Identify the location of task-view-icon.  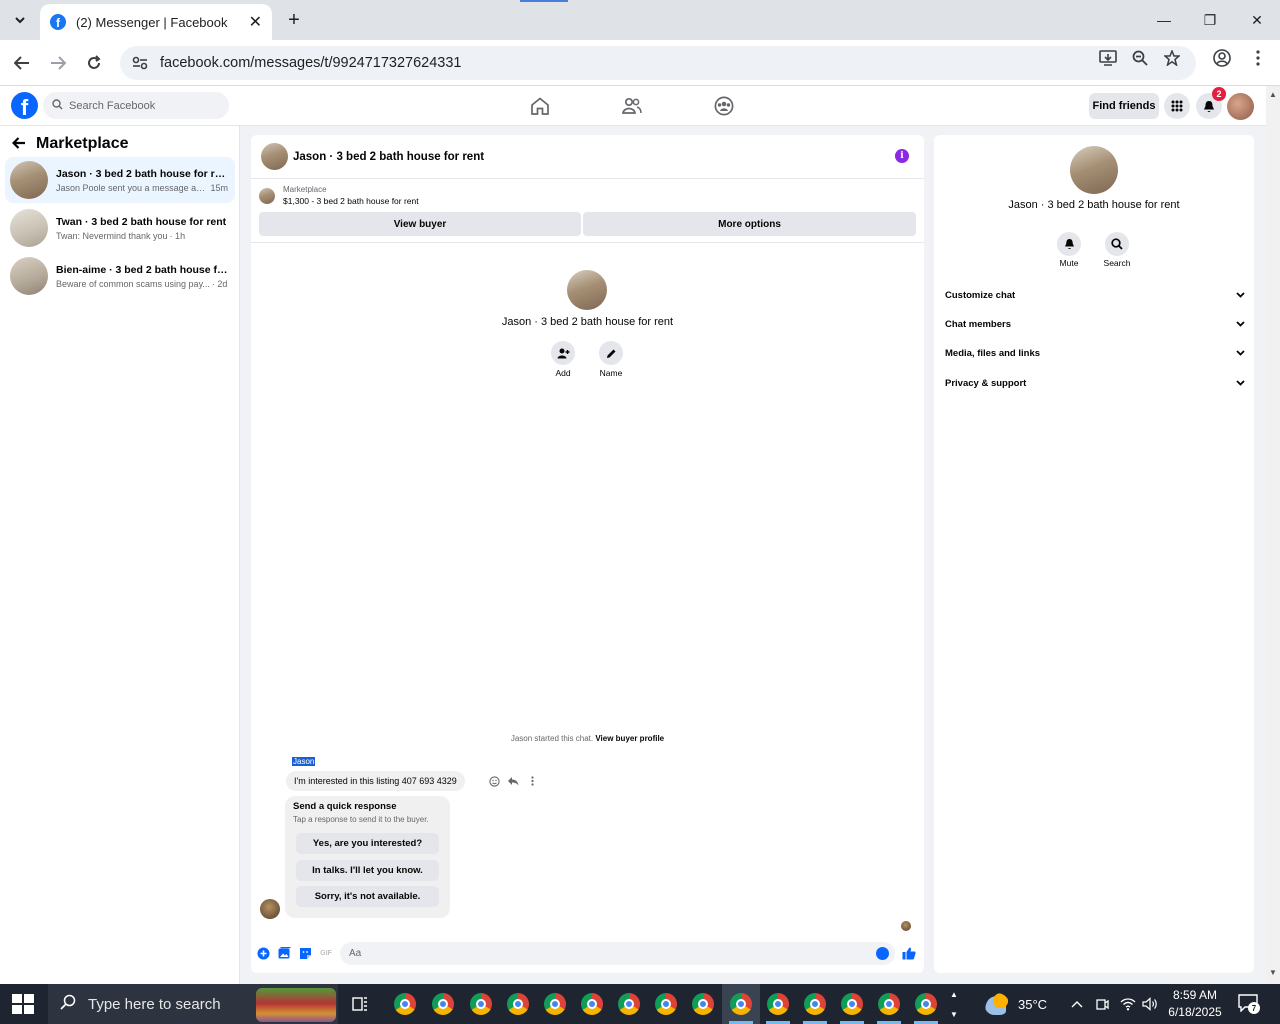
(360, 1004).